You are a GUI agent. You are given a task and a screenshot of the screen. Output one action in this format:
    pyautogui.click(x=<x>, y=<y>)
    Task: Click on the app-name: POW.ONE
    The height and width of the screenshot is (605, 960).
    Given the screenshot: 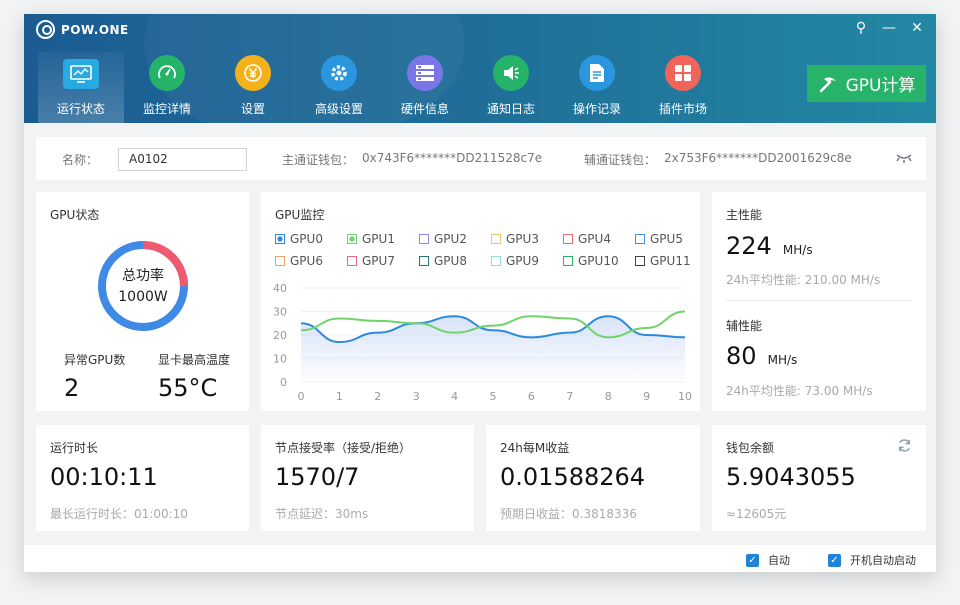 What is the action you would take?
    pyautogui.click(x=95, y=29)
    